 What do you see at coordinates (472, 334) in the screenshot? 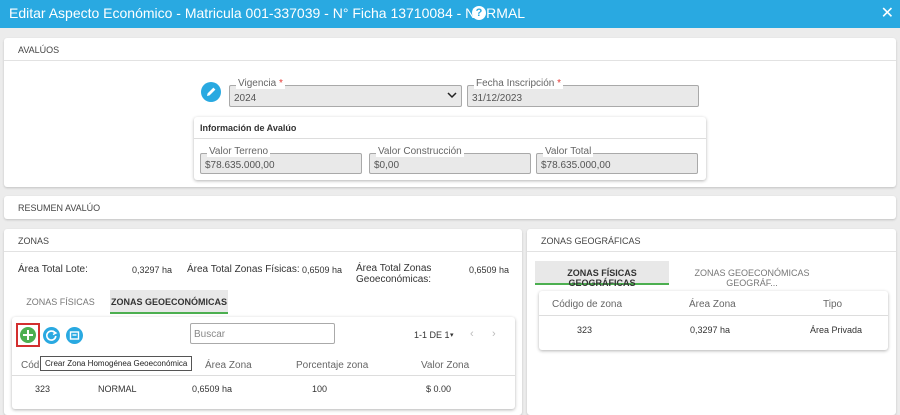
I see `prev-page-icon: ‹` at bounding box center [472, 334].